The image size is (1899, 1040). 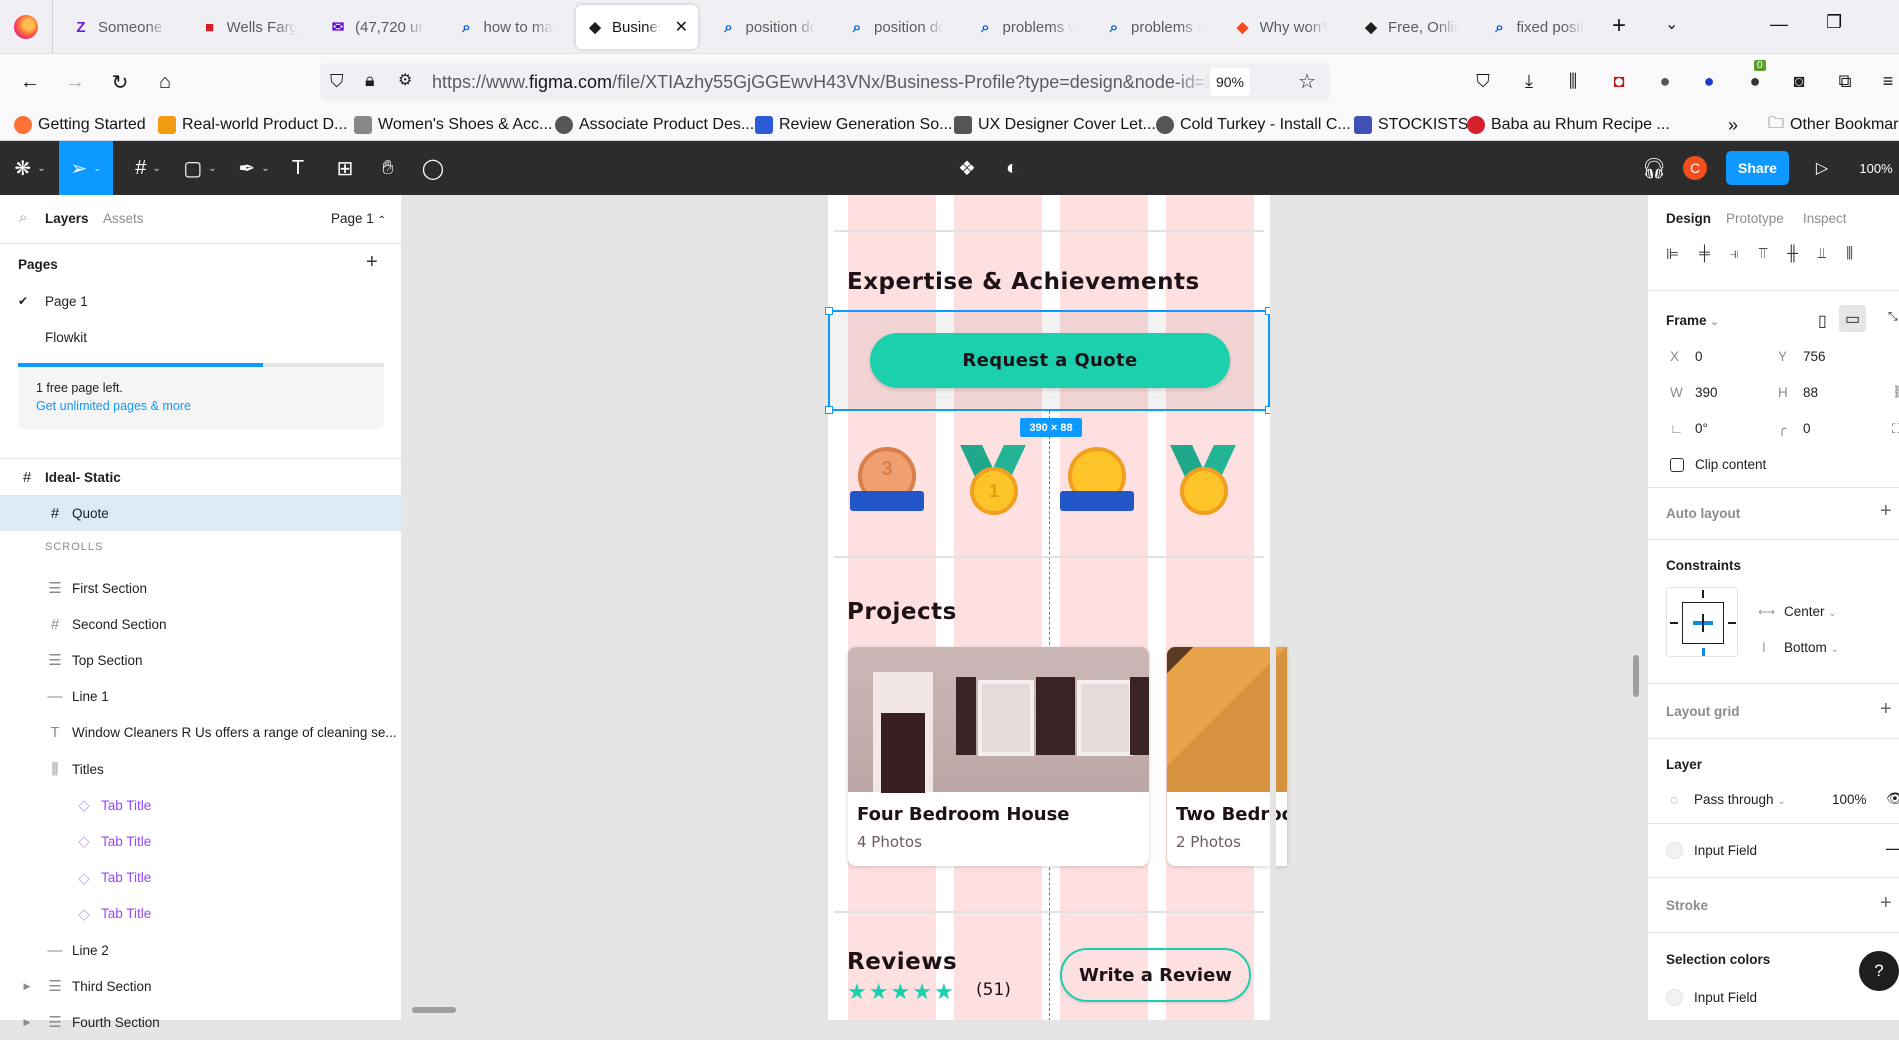 What do you see at coordinates (388, 168) in the screenshot?
I see `hand-tool-button: ✋︎` at bounding box center [388, 168].